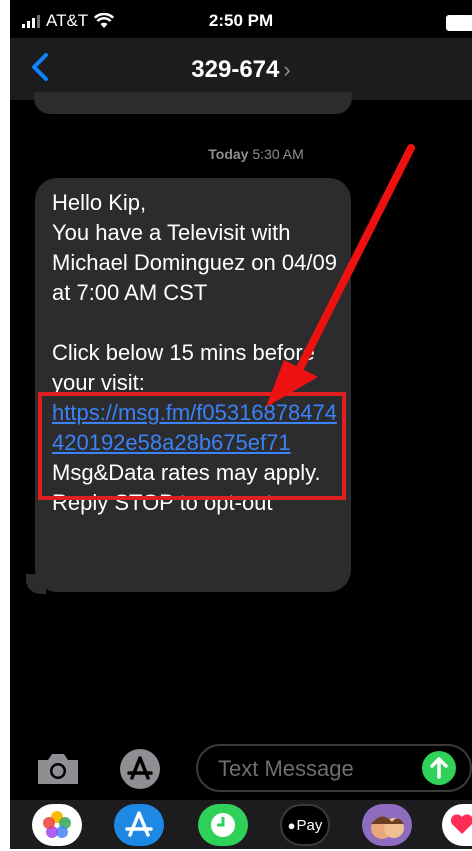  What do you see at coordinates (291, 825) in the screenshot?
I see `apple-logo-icon: ●` at bounding box center [291, 825].